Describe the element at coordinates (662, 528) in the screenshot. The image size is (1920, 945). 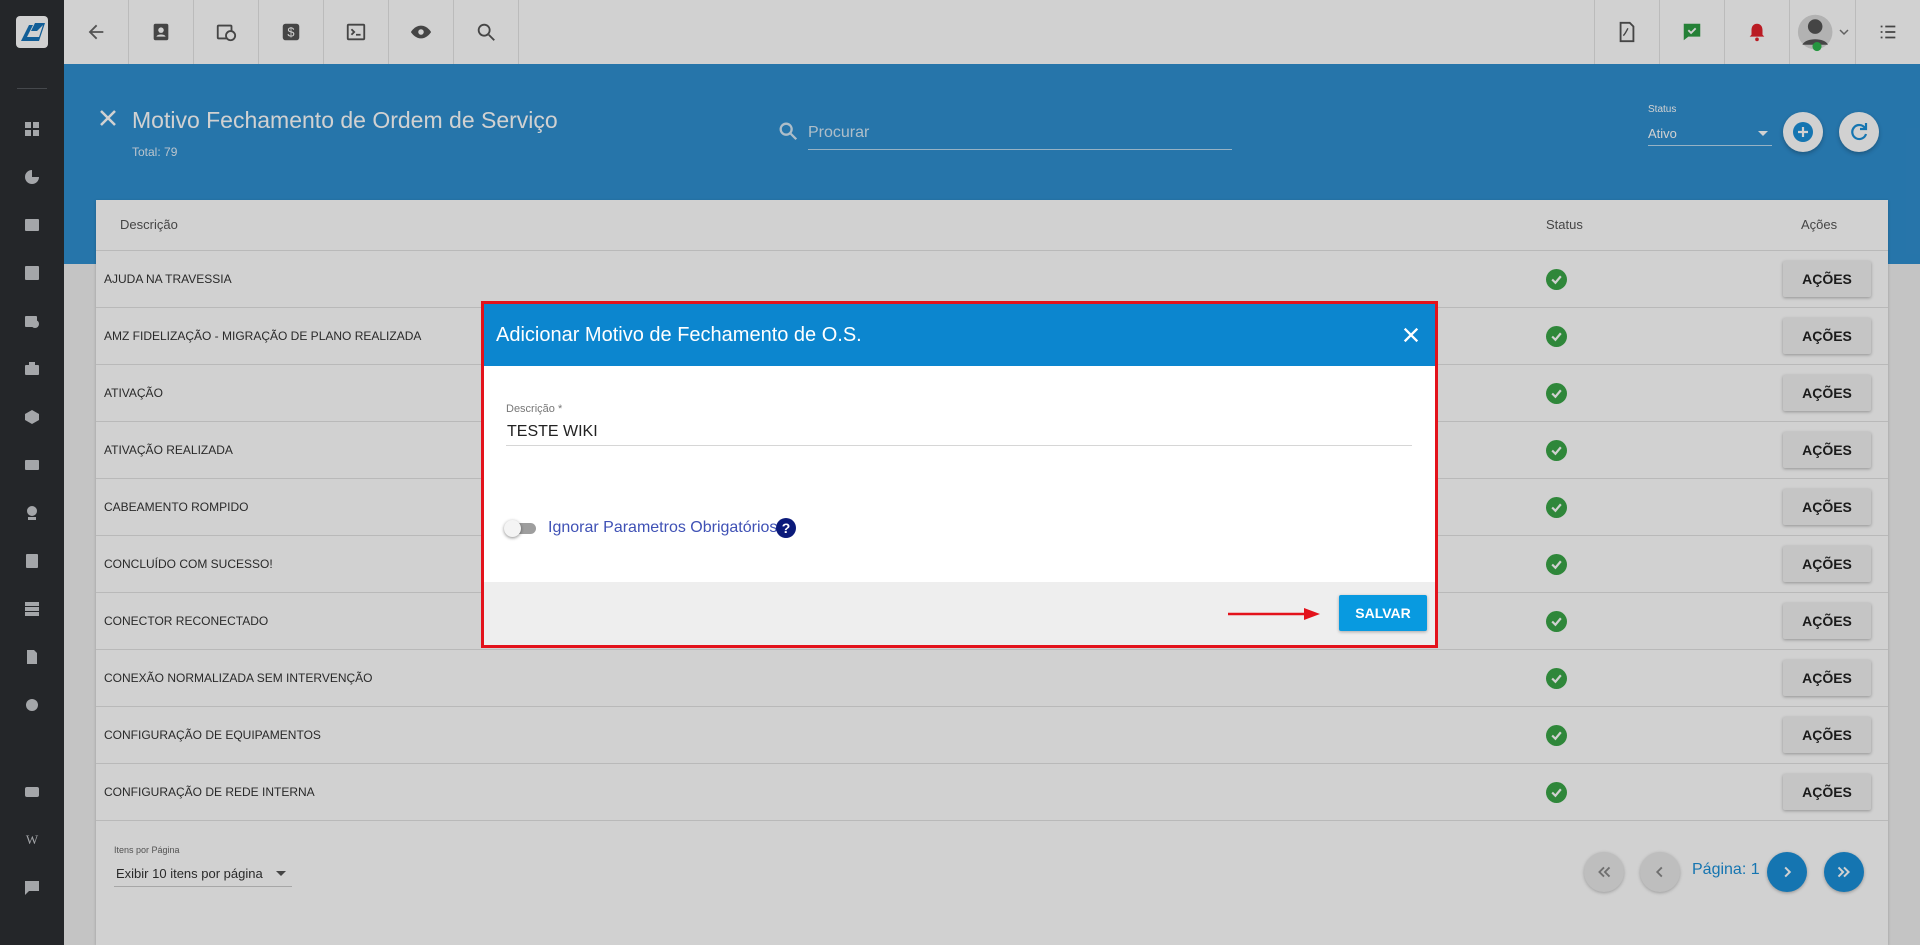
I see `ignore-required-label: Ignorar Parametros Obrigatórios` at that location.